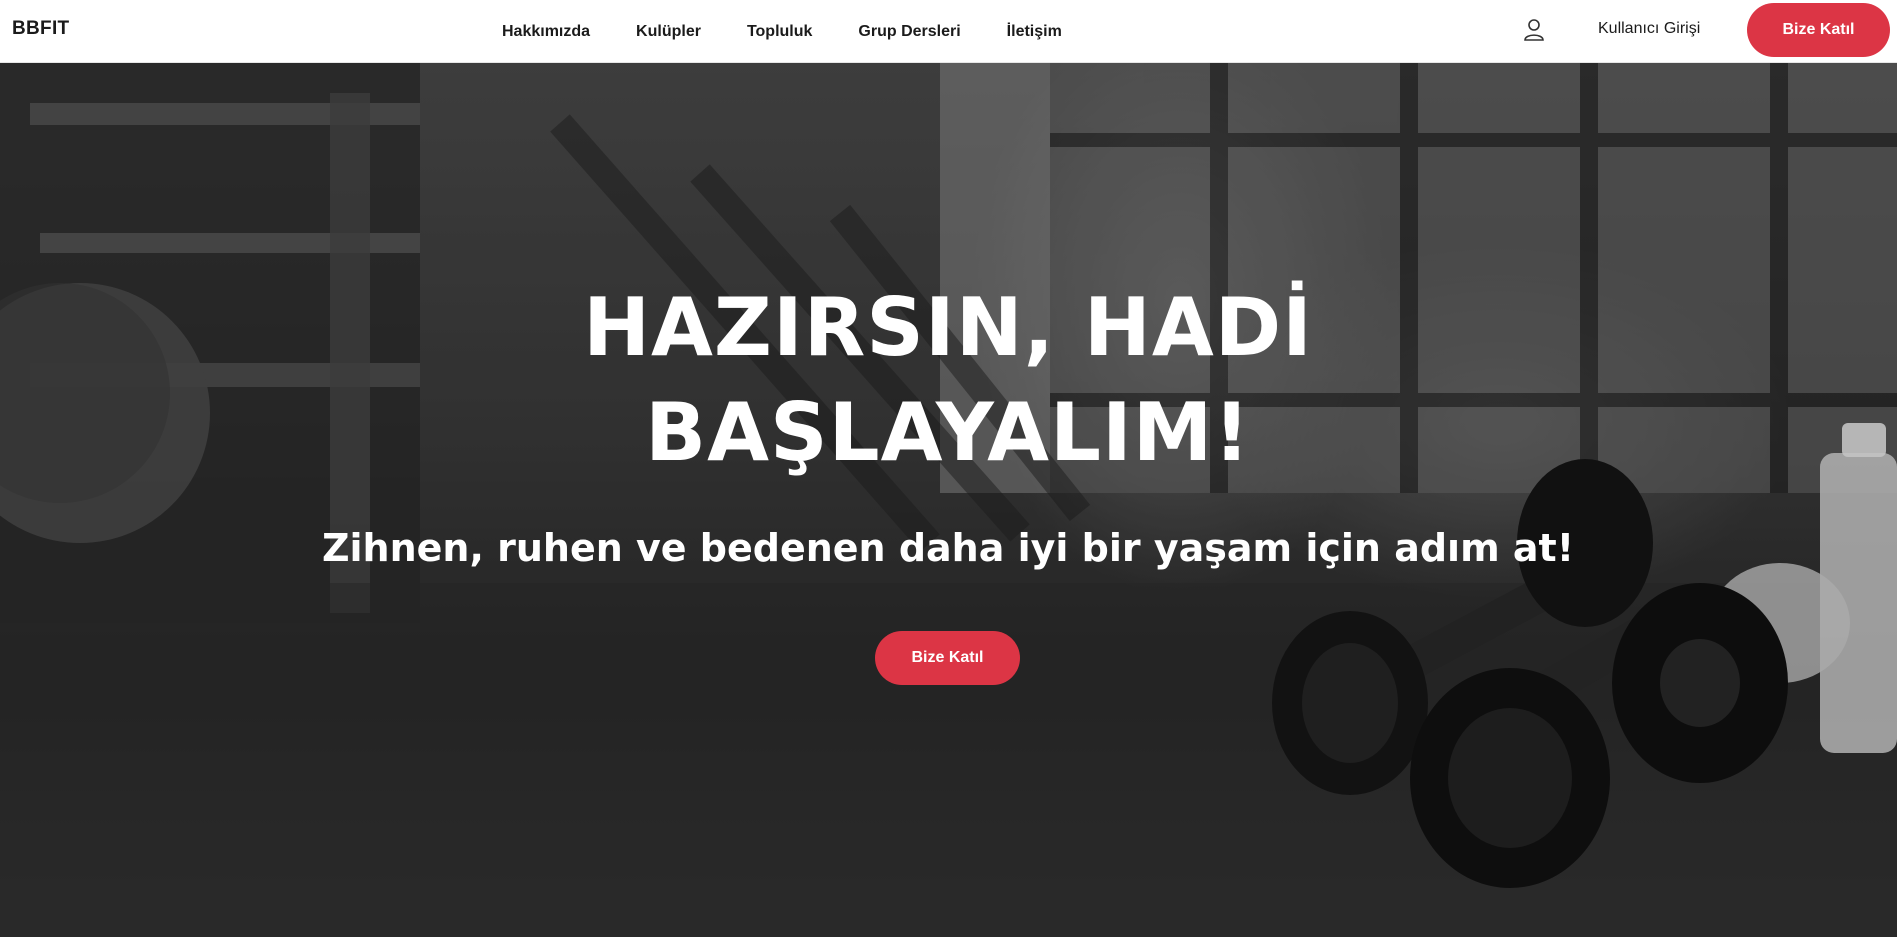 The height and width of the screenshot is (937, 1897). Describe the element at coordinates (779, 32) in the screenshot. I see `nav-link-topluluk: Topluluk` at that location.